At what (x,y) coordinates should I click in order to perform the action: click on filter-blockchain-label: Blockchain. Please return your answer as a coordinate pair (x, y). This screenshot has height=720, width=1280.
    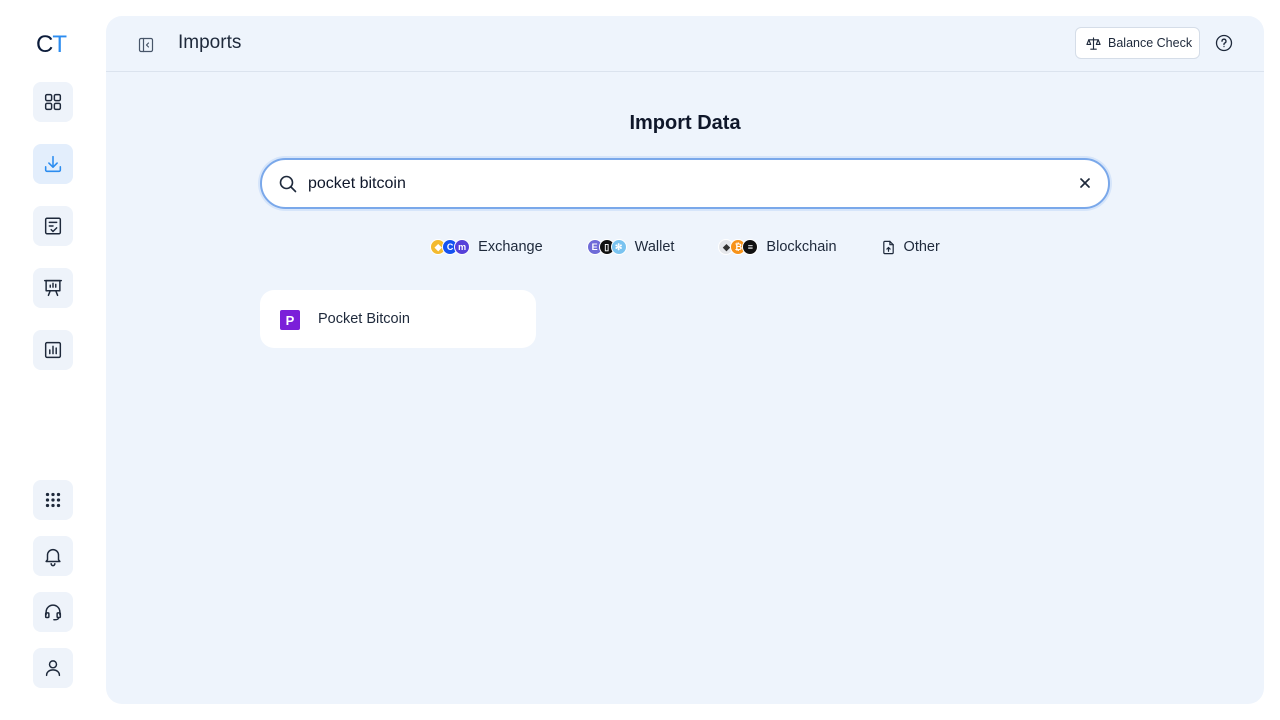
    Looking at the image, I should click on (801, 247).